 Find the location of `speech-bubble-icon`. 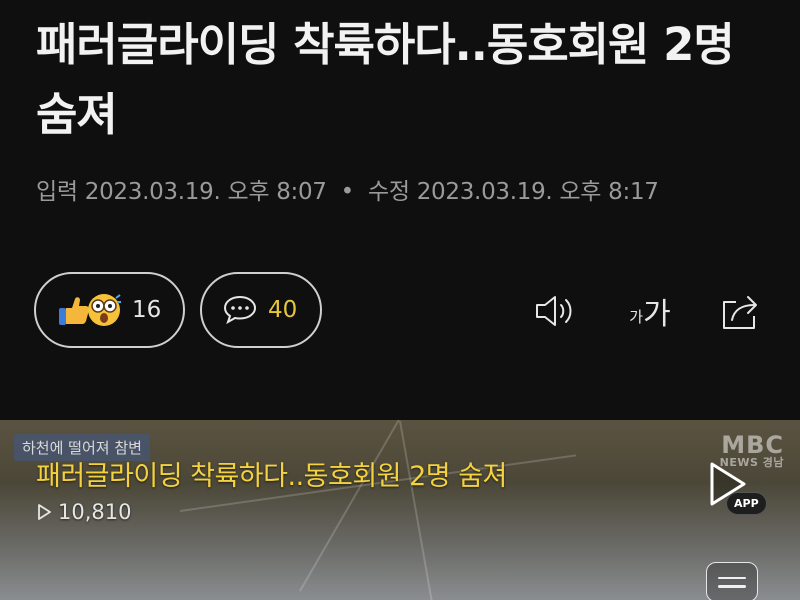

speech-bubble-icon is located at coordinates (240, 310).